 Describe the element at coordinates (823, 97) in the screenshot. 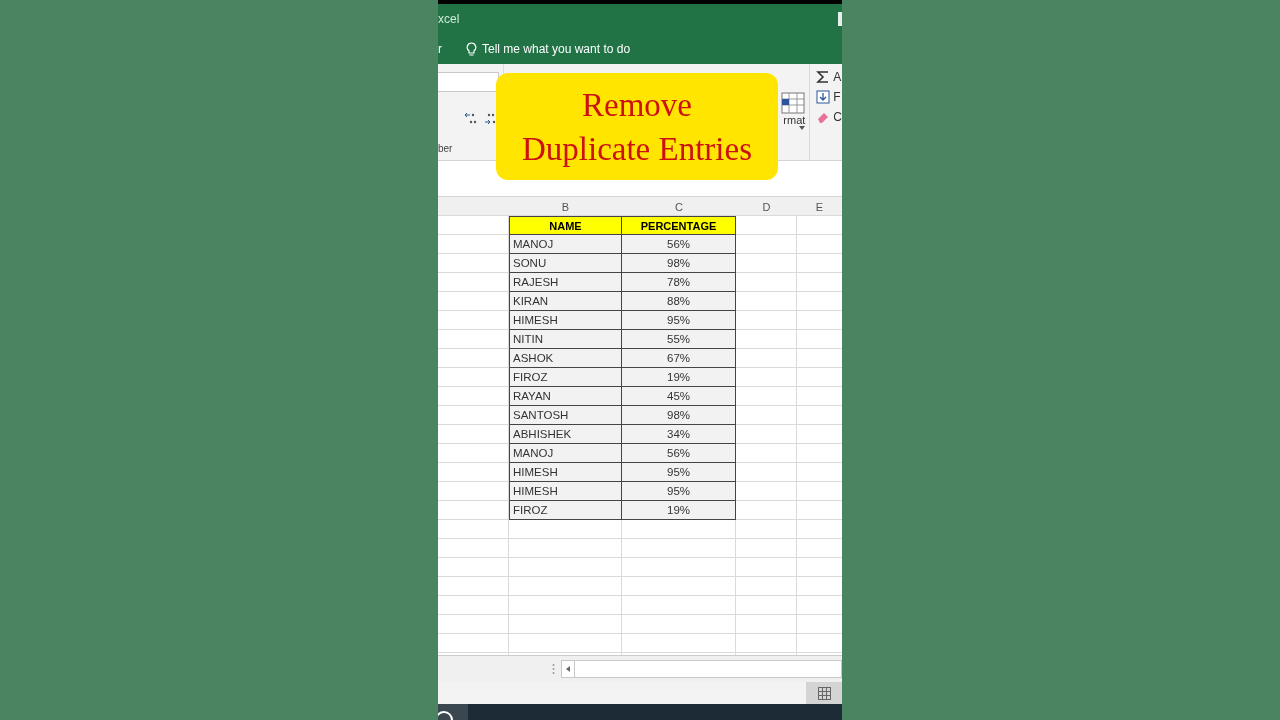

I see `fill-down-icon` at that location.